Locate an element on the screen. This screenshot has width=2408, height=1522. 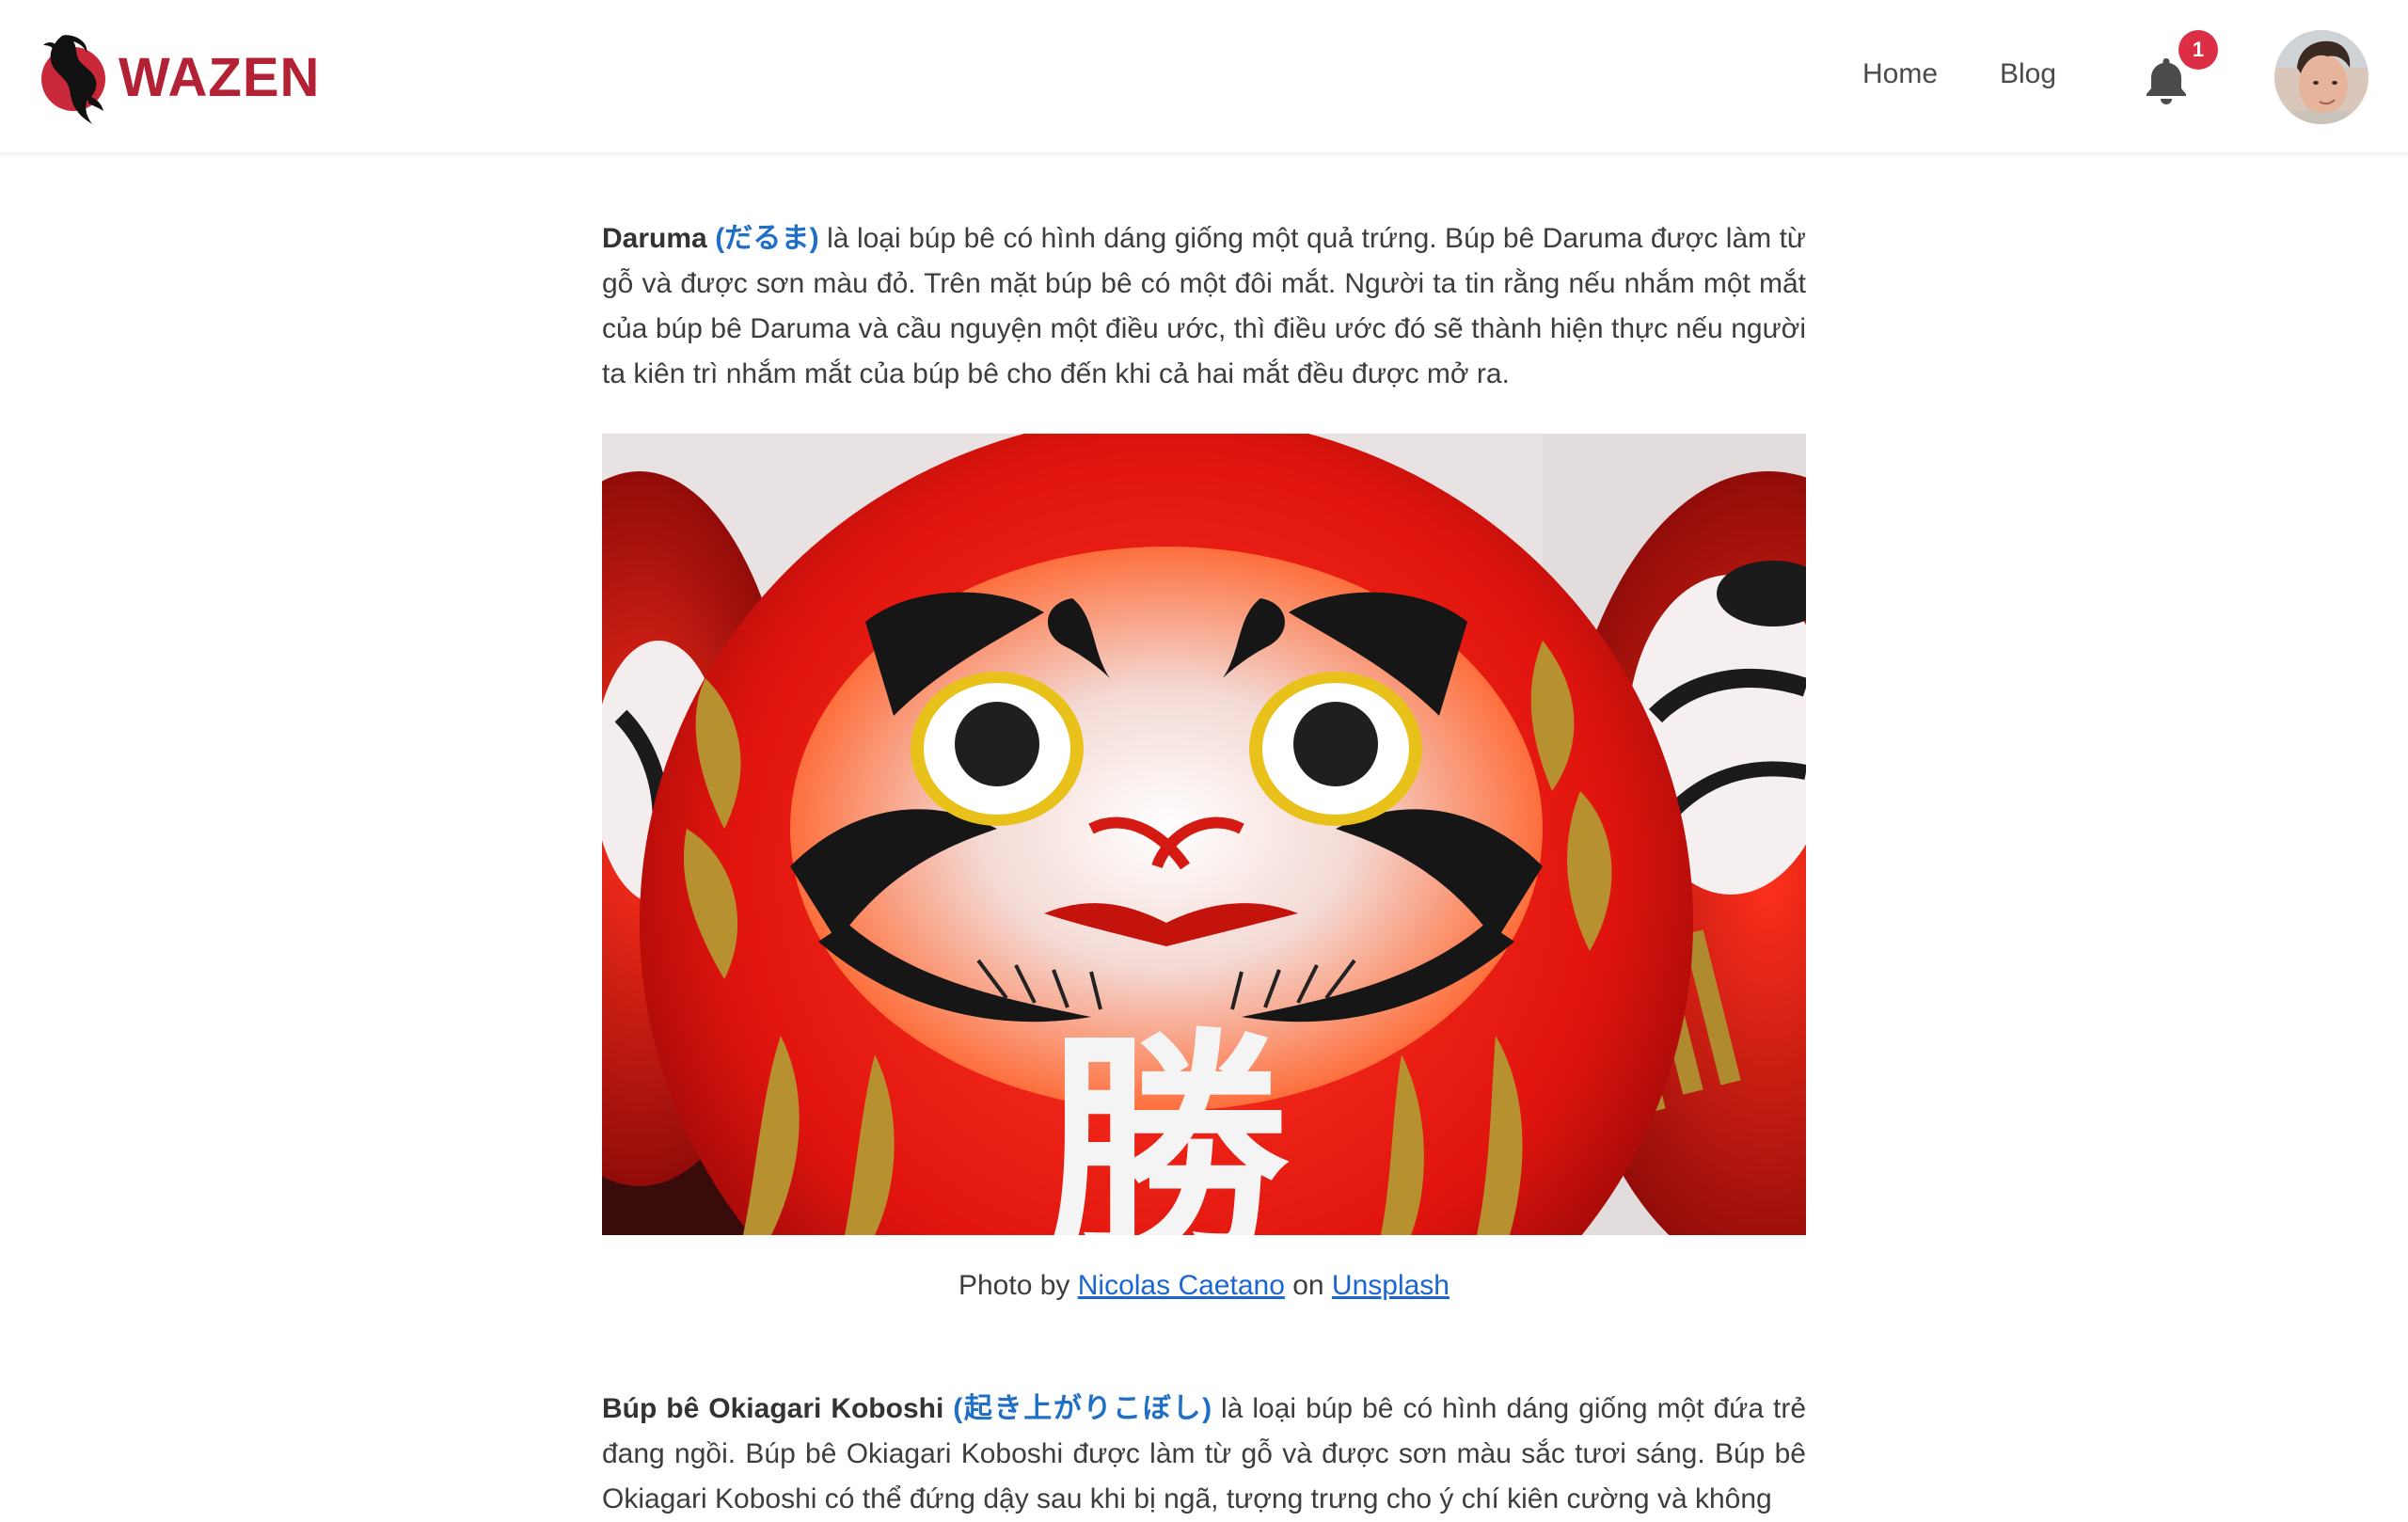
brand-logo: WAZEN is located at coordinates (178, 77).